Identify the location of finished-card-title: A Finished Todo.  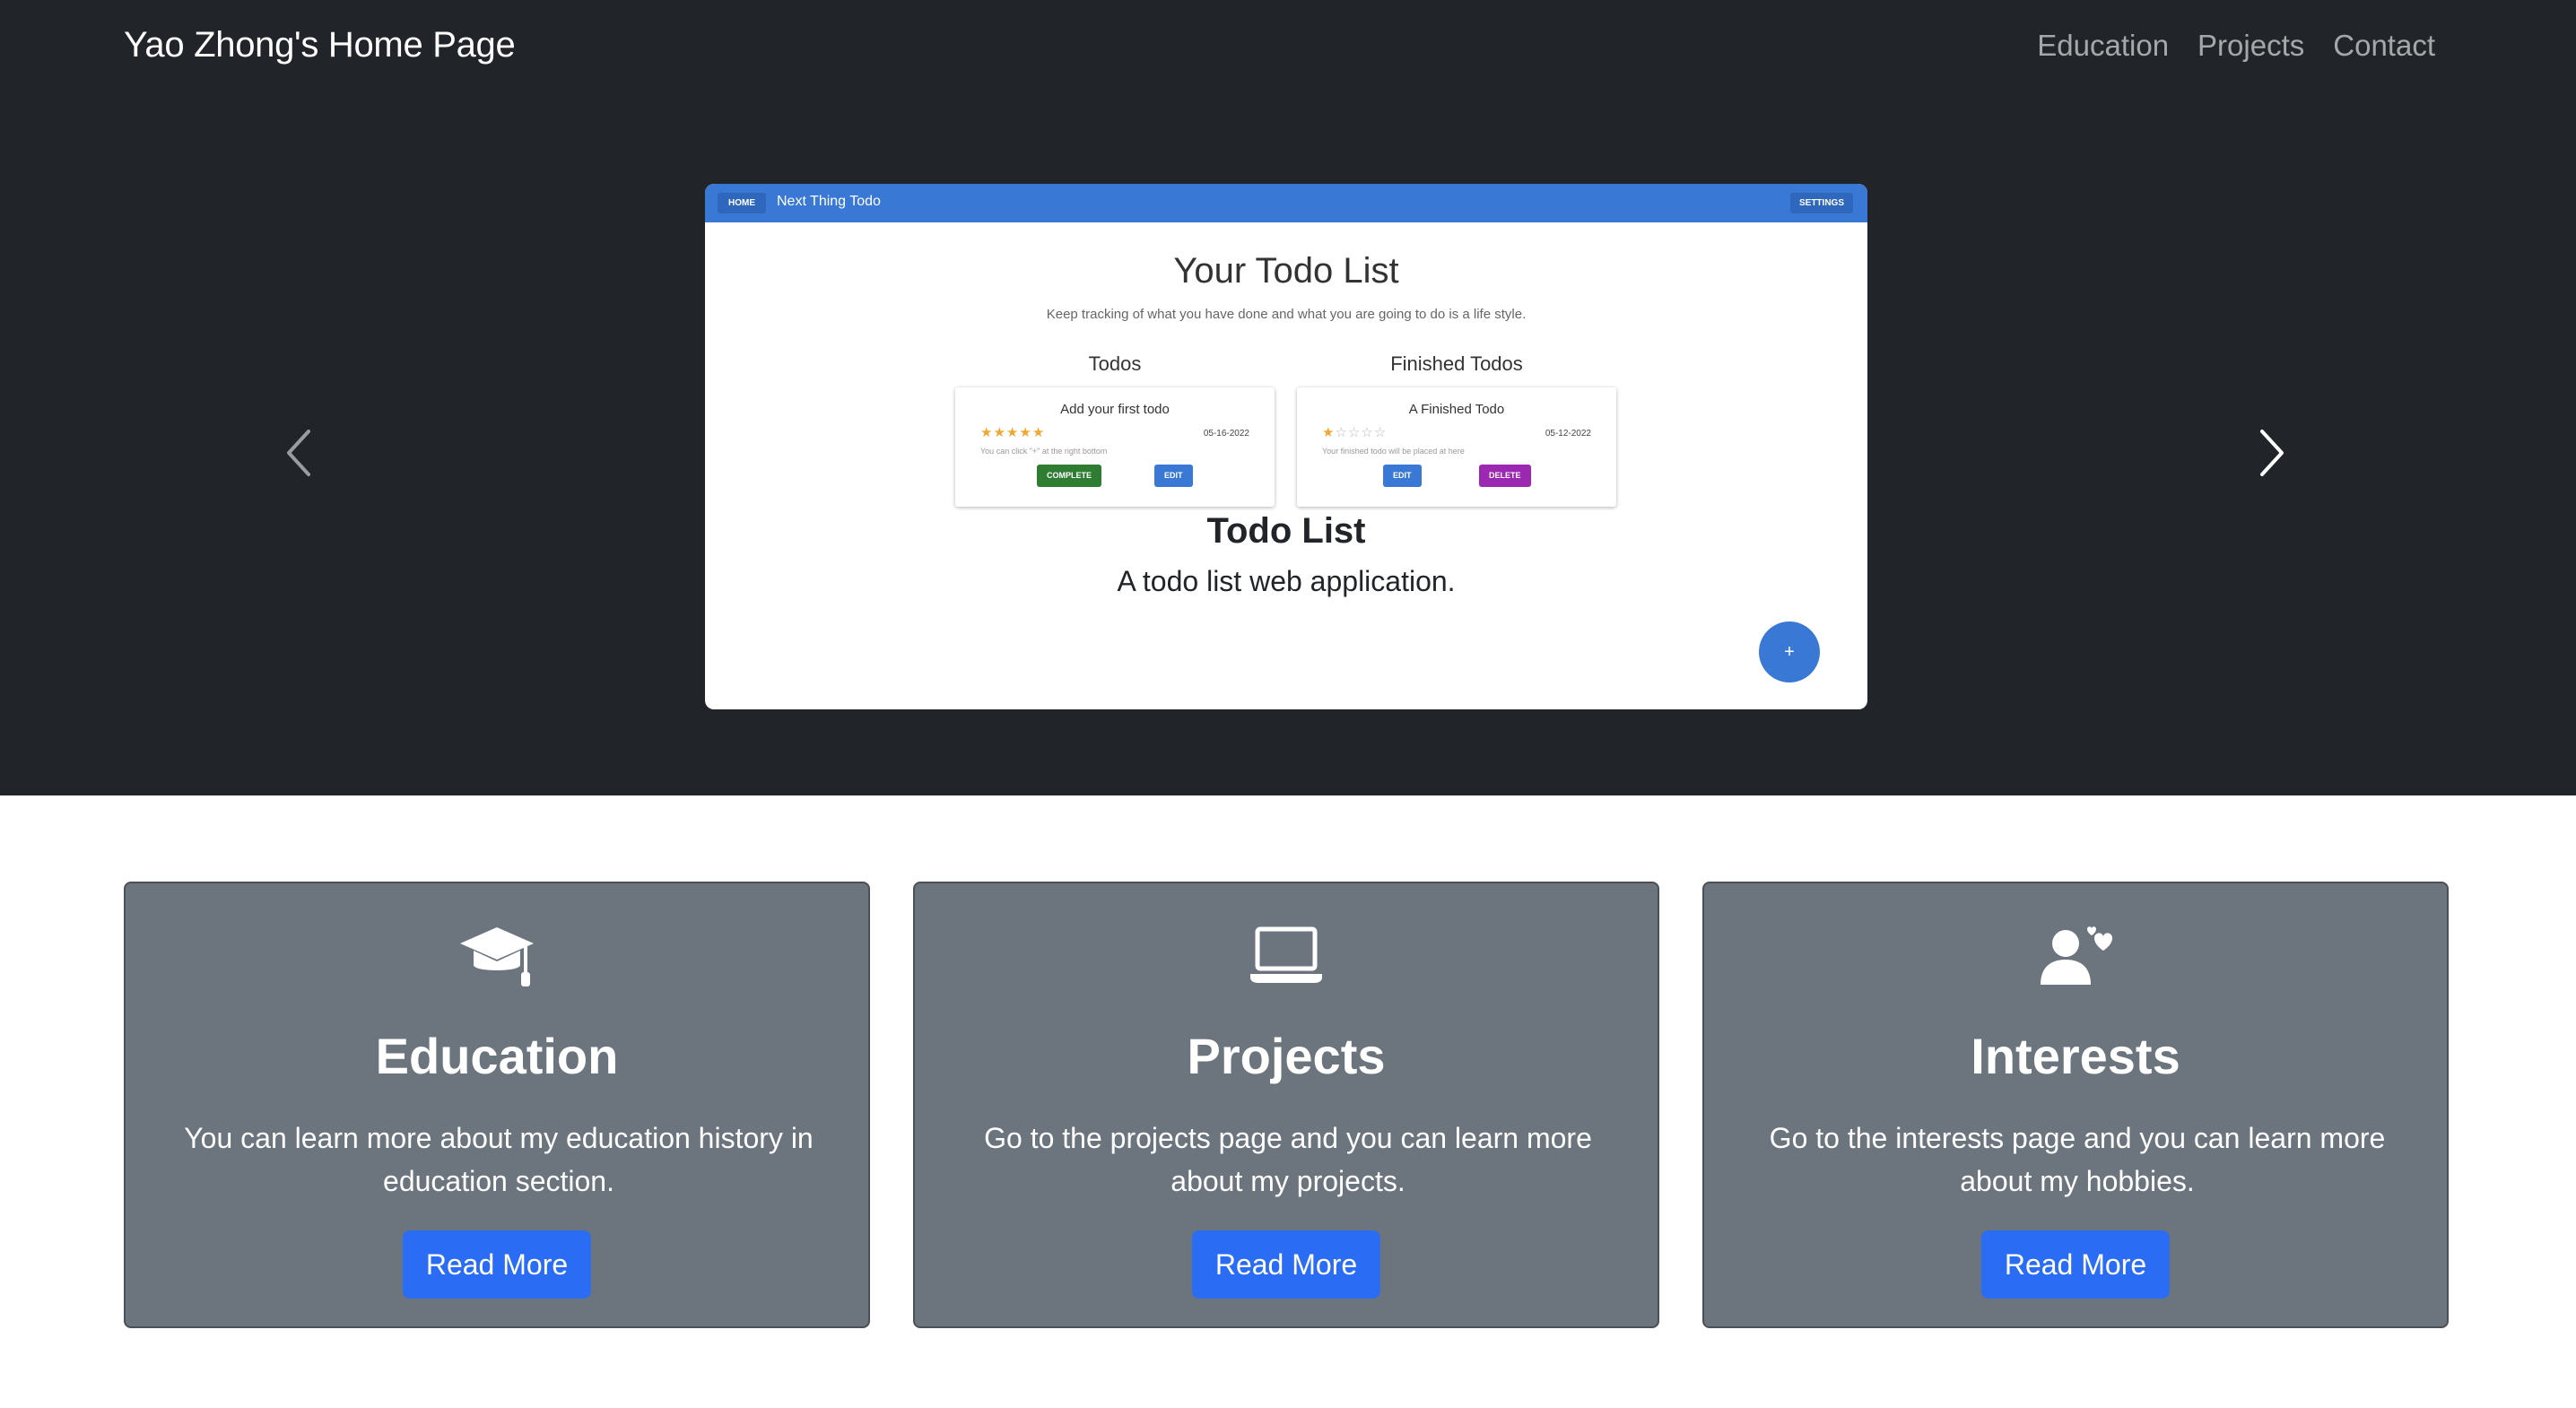
(1456, 409).